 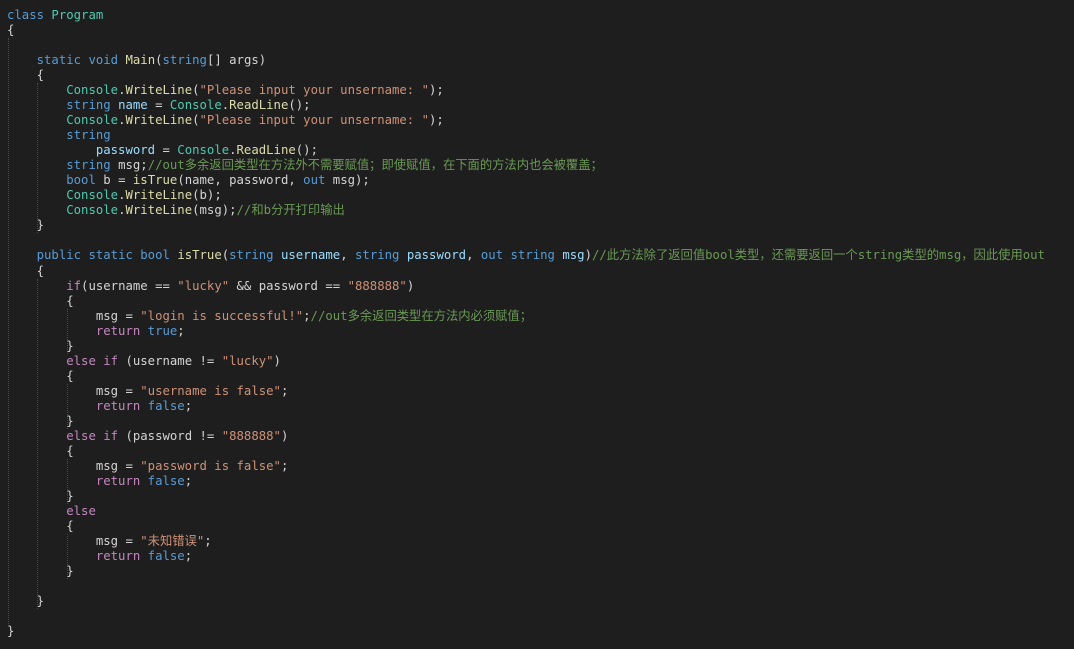 What do you see at coordinates (109, 541) in the screenshot?
I see `code-line: msg = "未知错误";` at bounding box center [109, 541].